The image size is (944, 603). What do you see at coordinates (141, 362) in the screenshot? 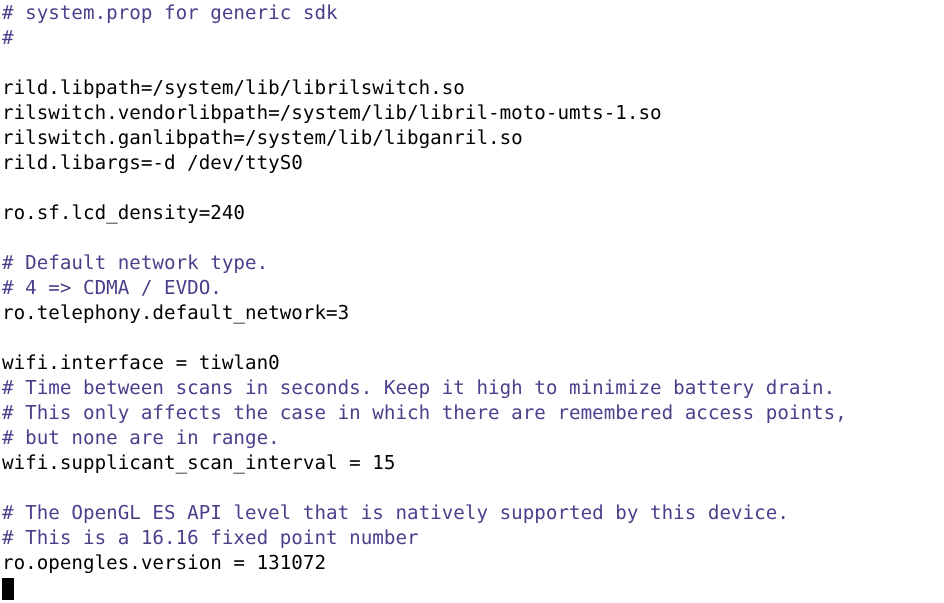
I see `property-line: wifi.interface = tiwlan0` at bounding box center [141, 362].